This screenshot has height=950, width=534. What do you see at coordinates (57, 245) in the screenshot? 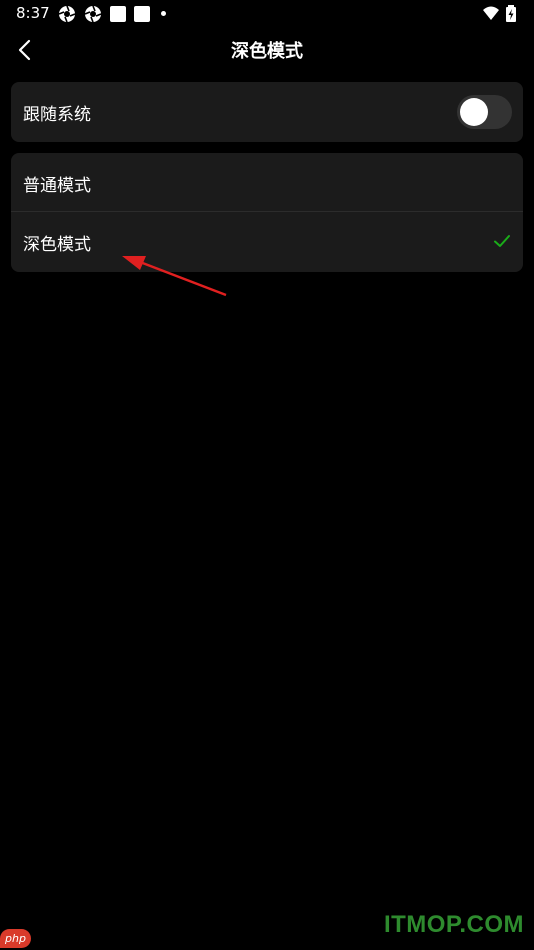
I see `mode-option-label: 深色模式` at bounding box center [57, 245].